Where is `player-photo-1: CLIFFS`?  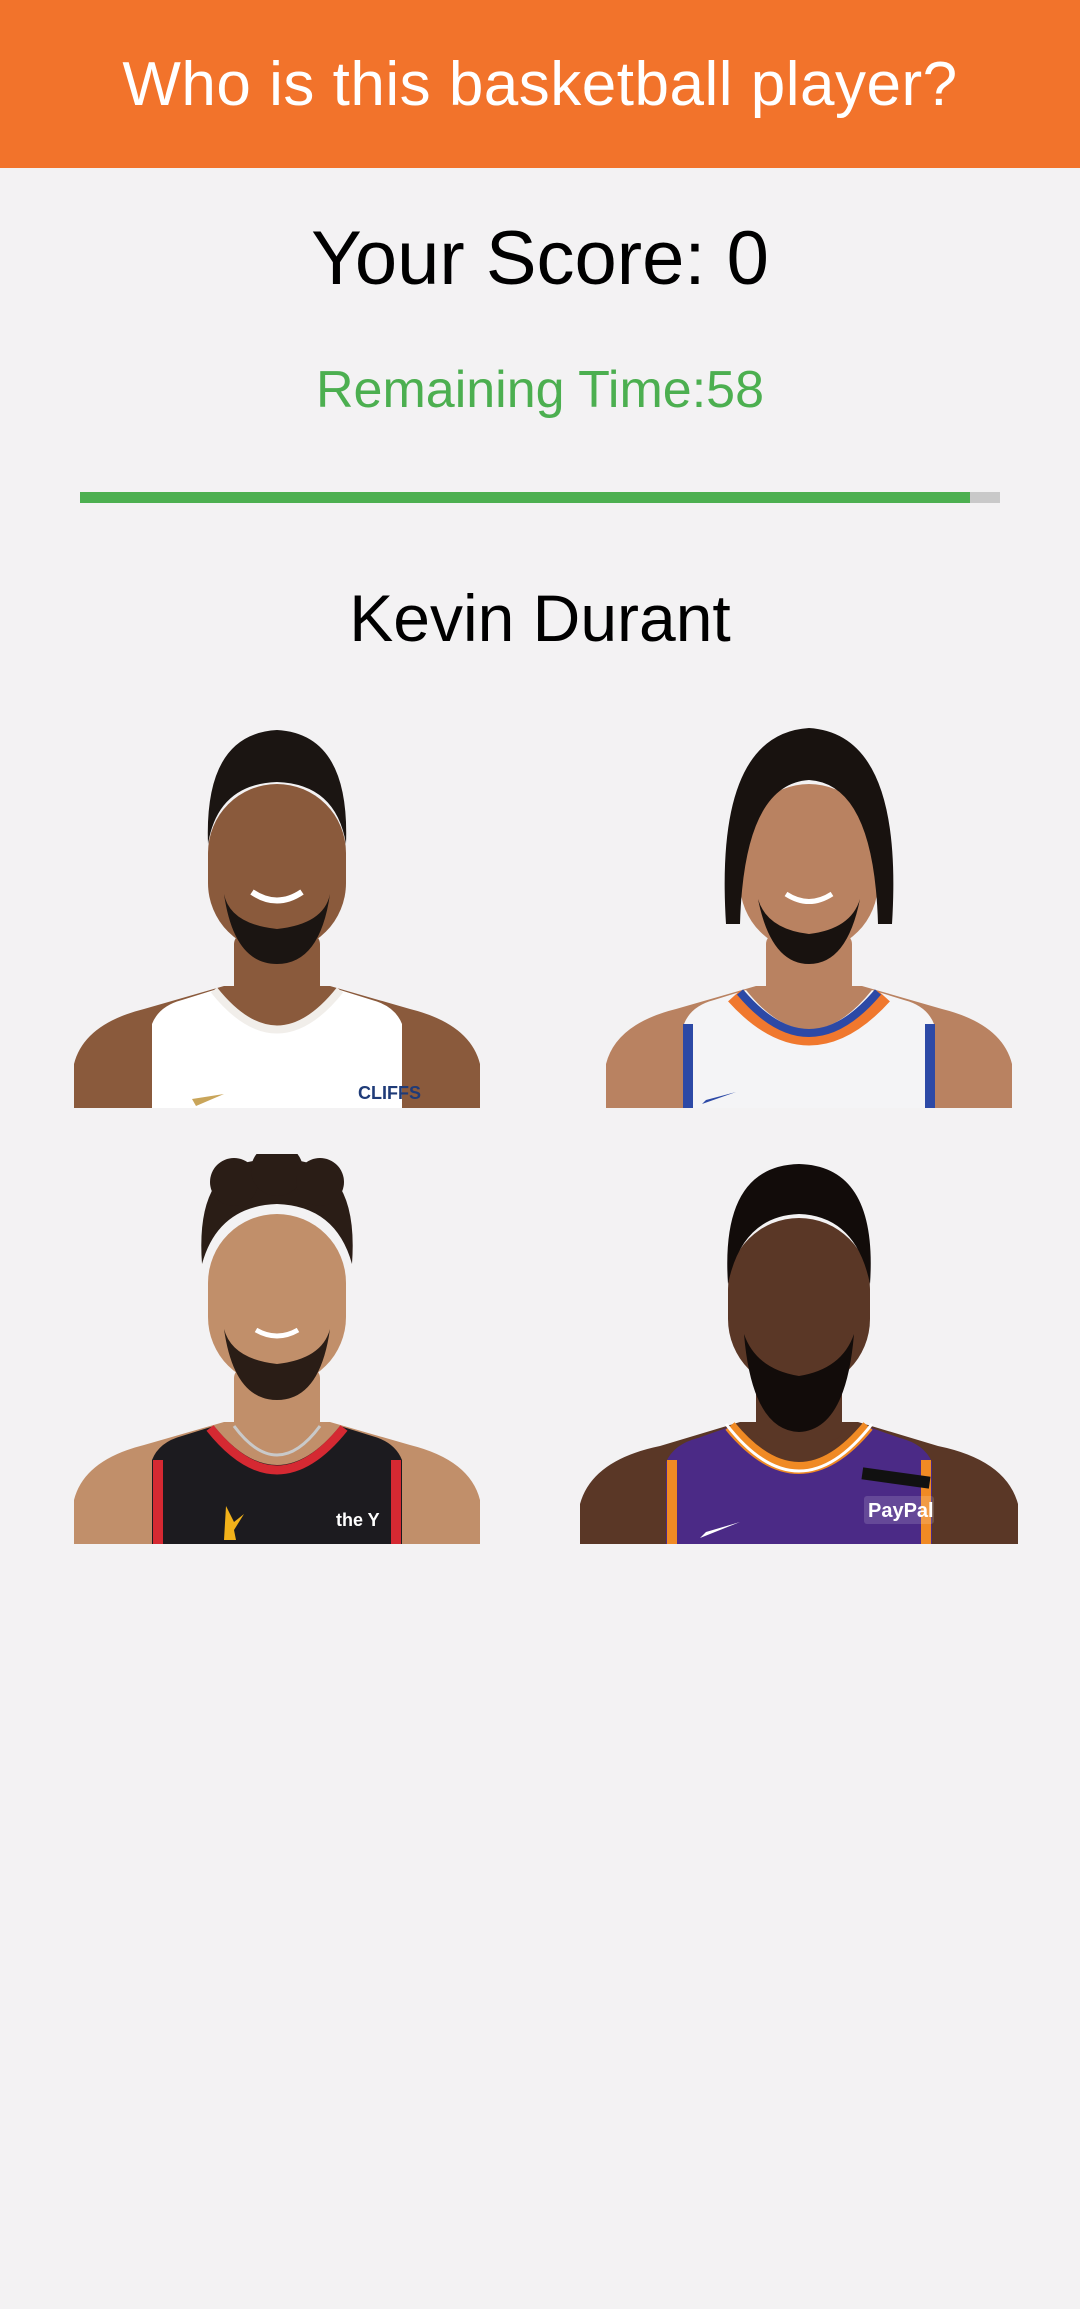 player-photo-1: CLIFFS is located at coordinates (277, 919).